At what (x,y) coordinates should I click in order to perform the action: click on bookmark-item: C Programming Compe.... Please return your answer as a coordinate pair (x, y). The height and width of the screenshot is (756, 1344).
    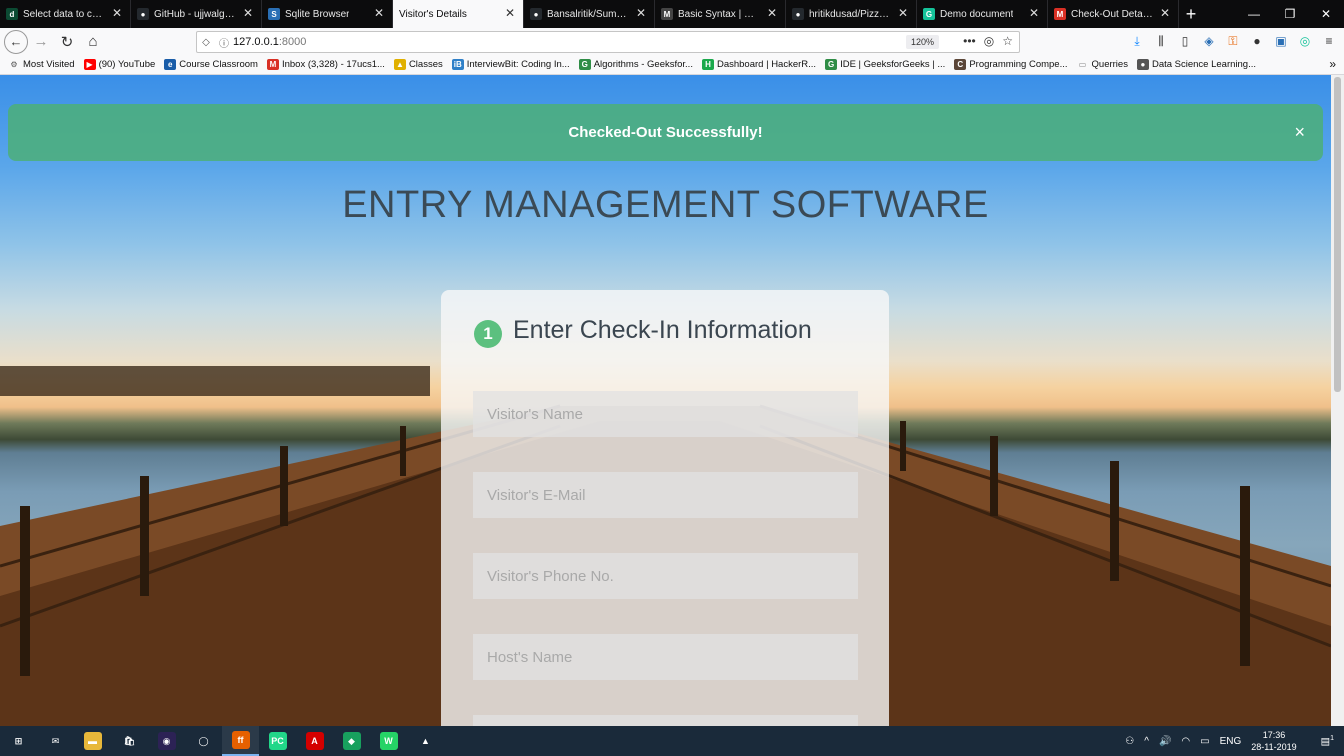
    Looking at the image, I should click on (1011, 64).